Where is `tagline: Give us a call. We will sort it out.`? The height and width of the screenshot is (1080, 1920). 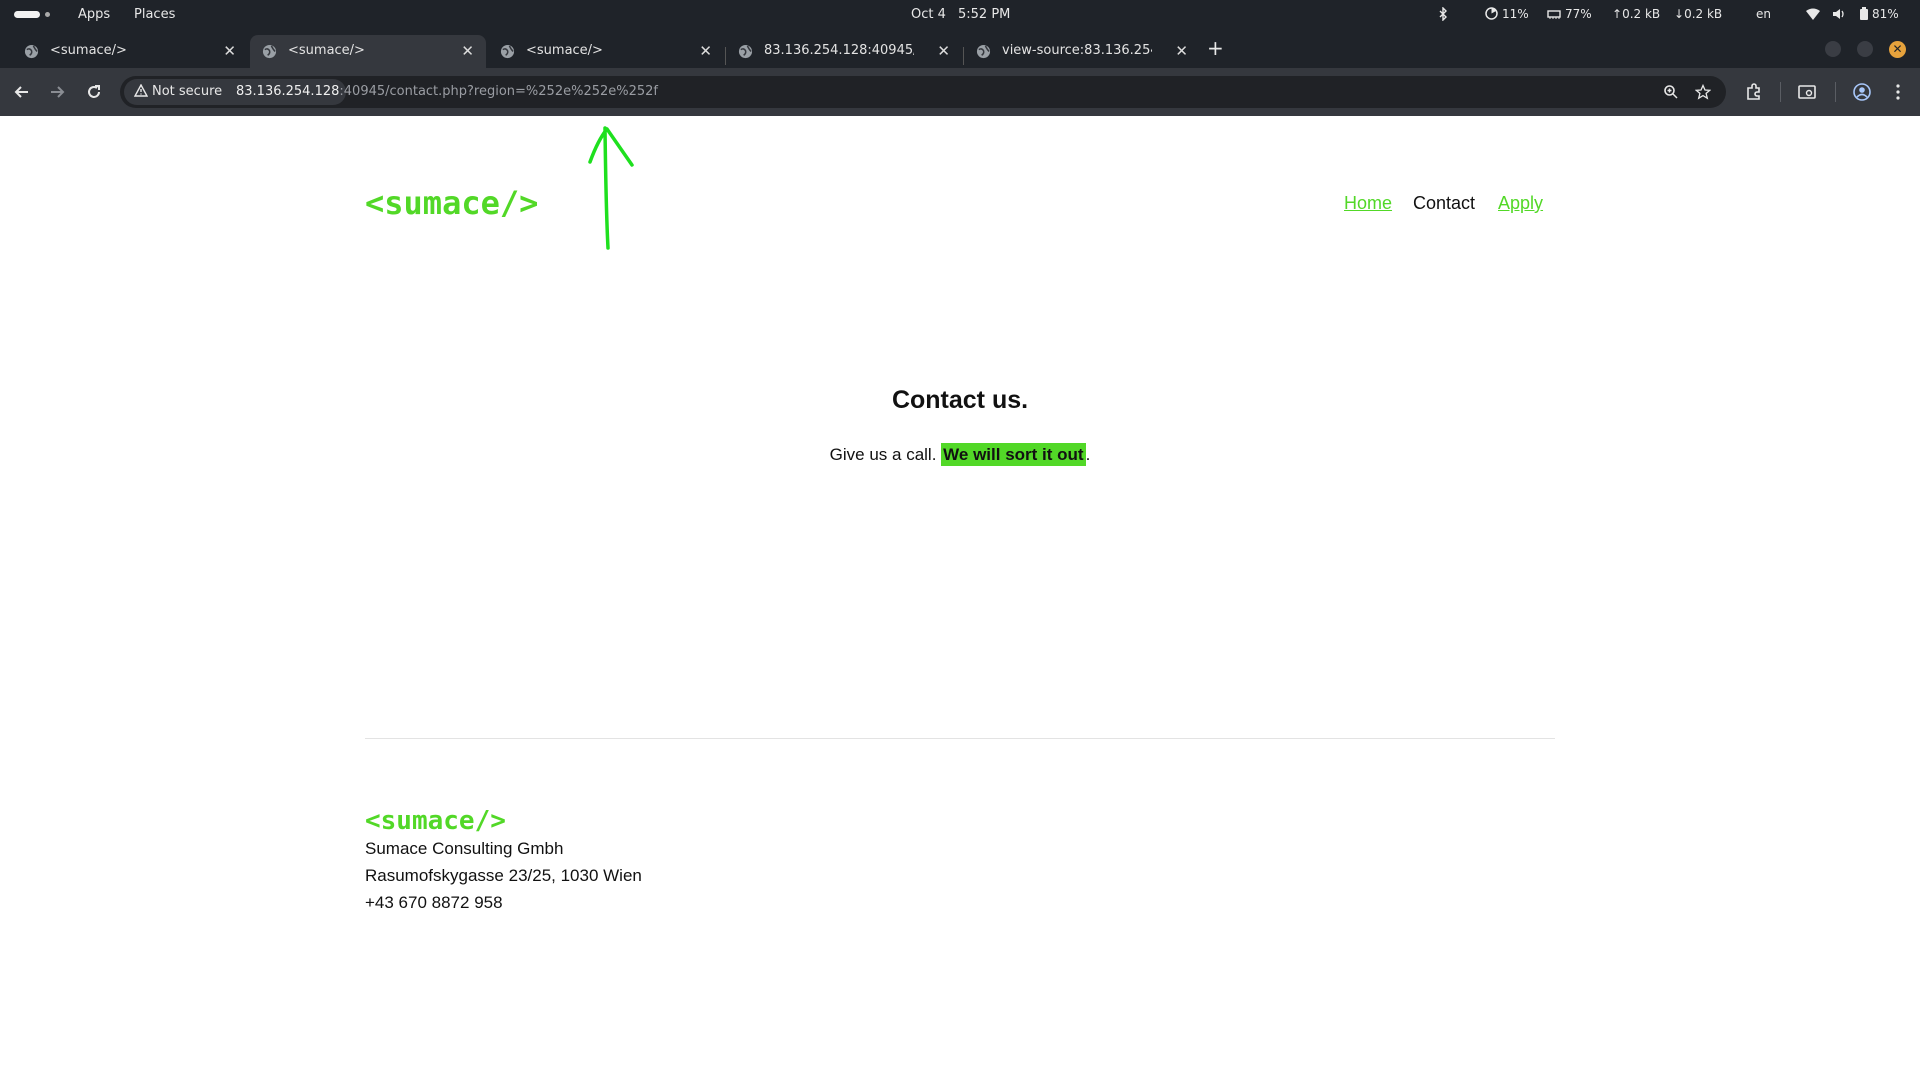 tagline: Give us a call. We will sort it out. is located at coordinates (960, 454).